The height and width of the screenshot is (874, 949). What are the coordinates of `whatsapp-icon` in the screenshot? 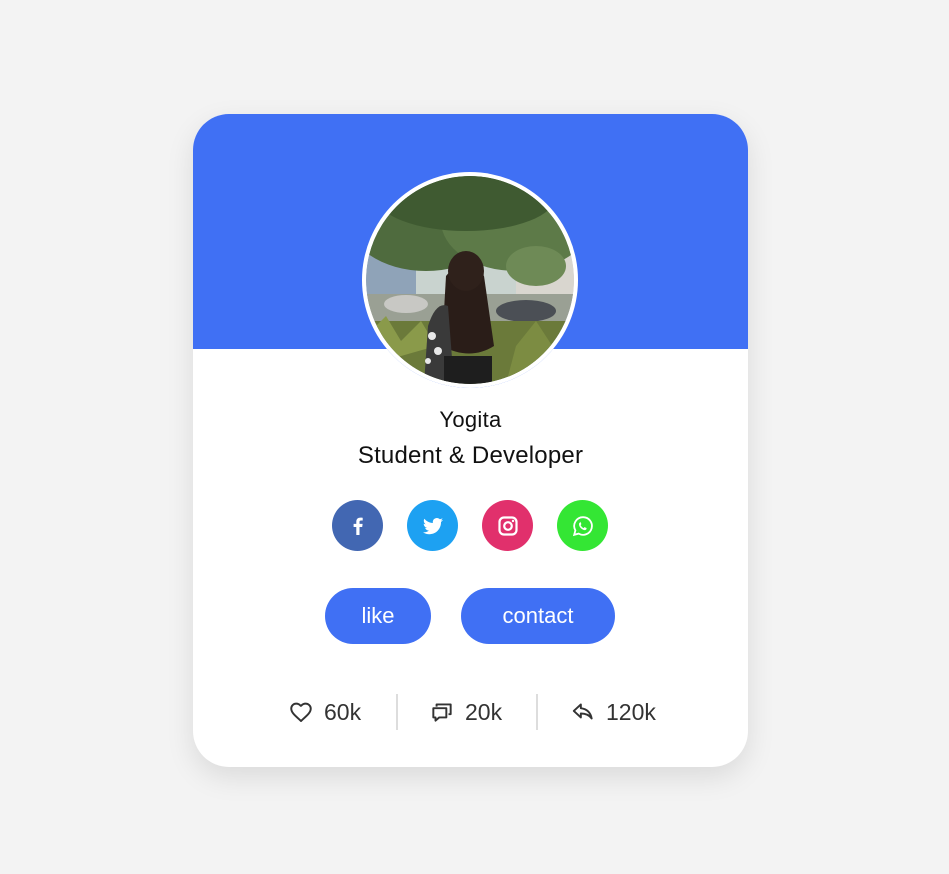 It's located at (582, 525).